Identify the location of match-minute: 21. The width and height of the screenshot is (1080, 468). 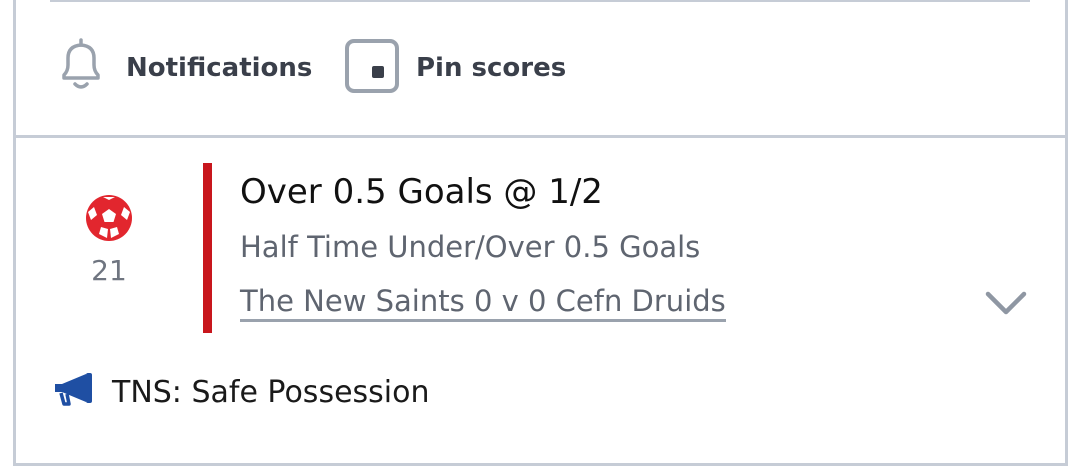
(109, 270).